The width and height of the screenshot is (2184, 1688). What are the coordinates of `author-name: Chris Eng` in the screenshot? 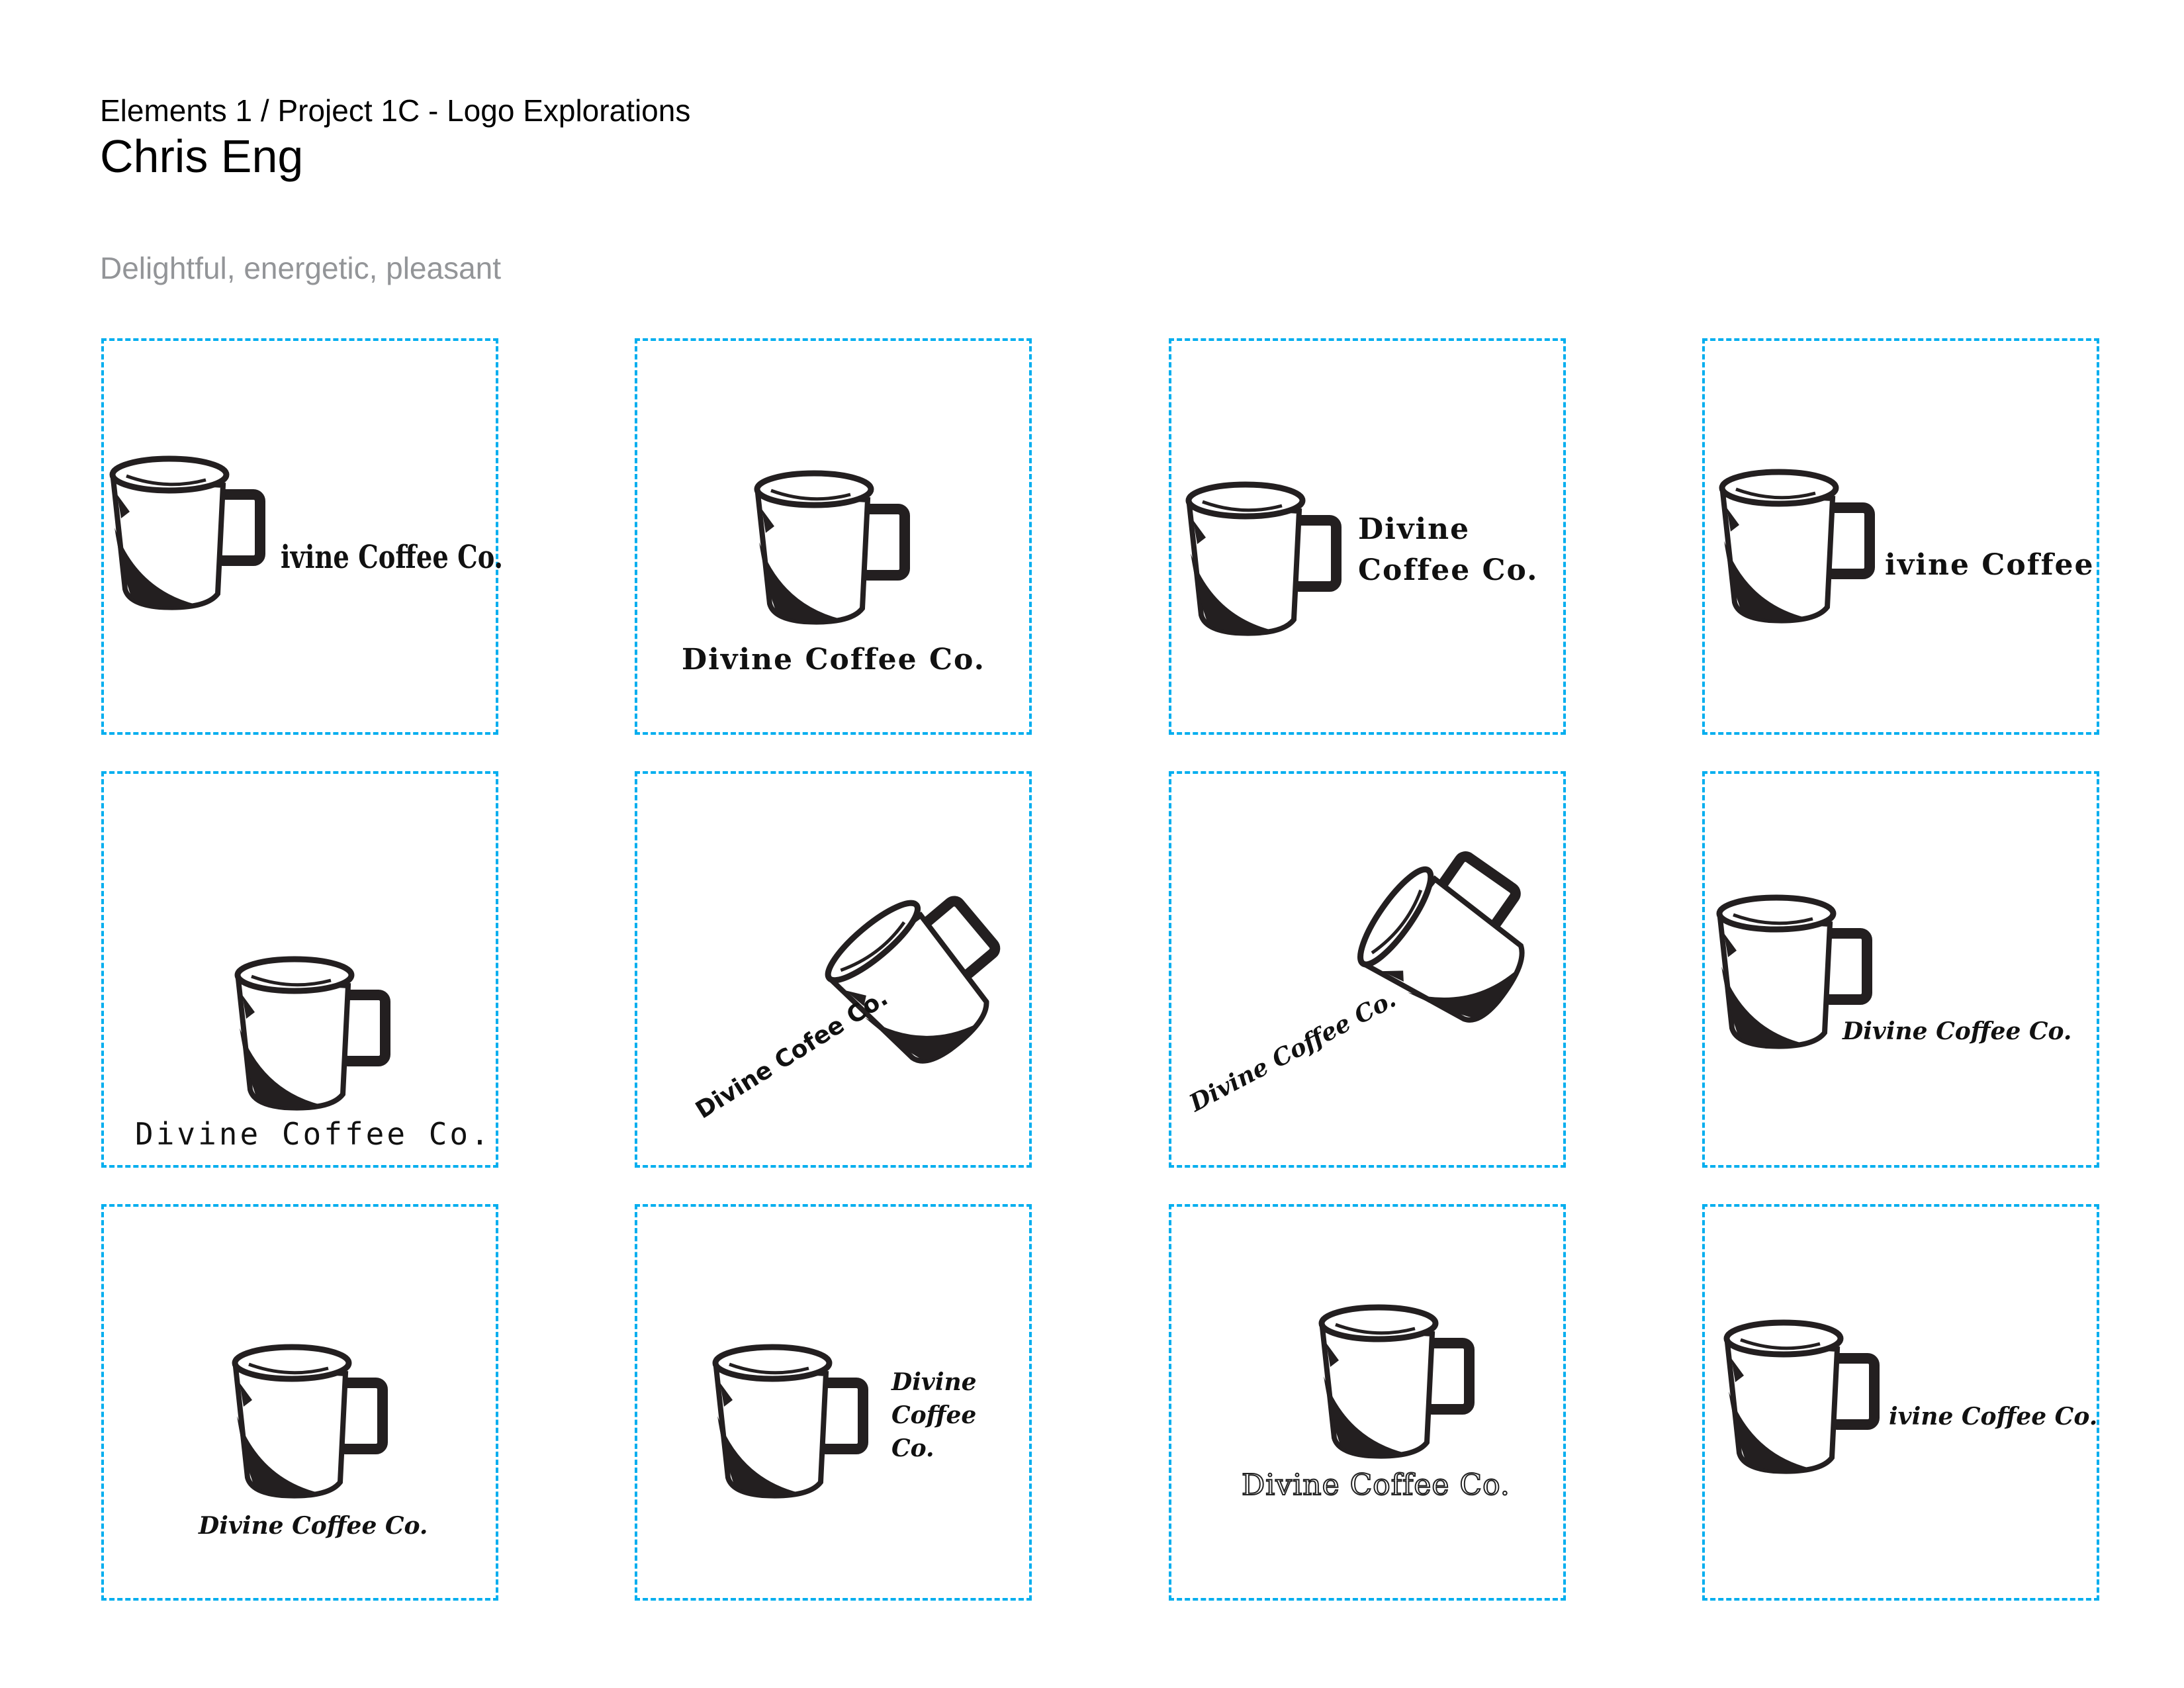 It's located at (202, 156).